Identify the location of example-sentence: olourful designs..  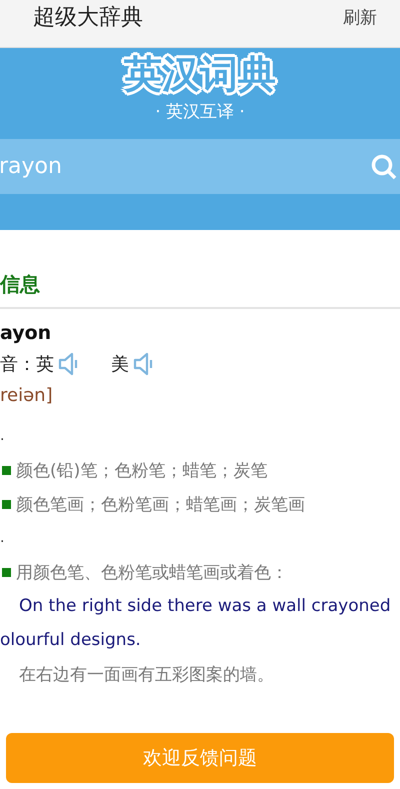
(70, 640).